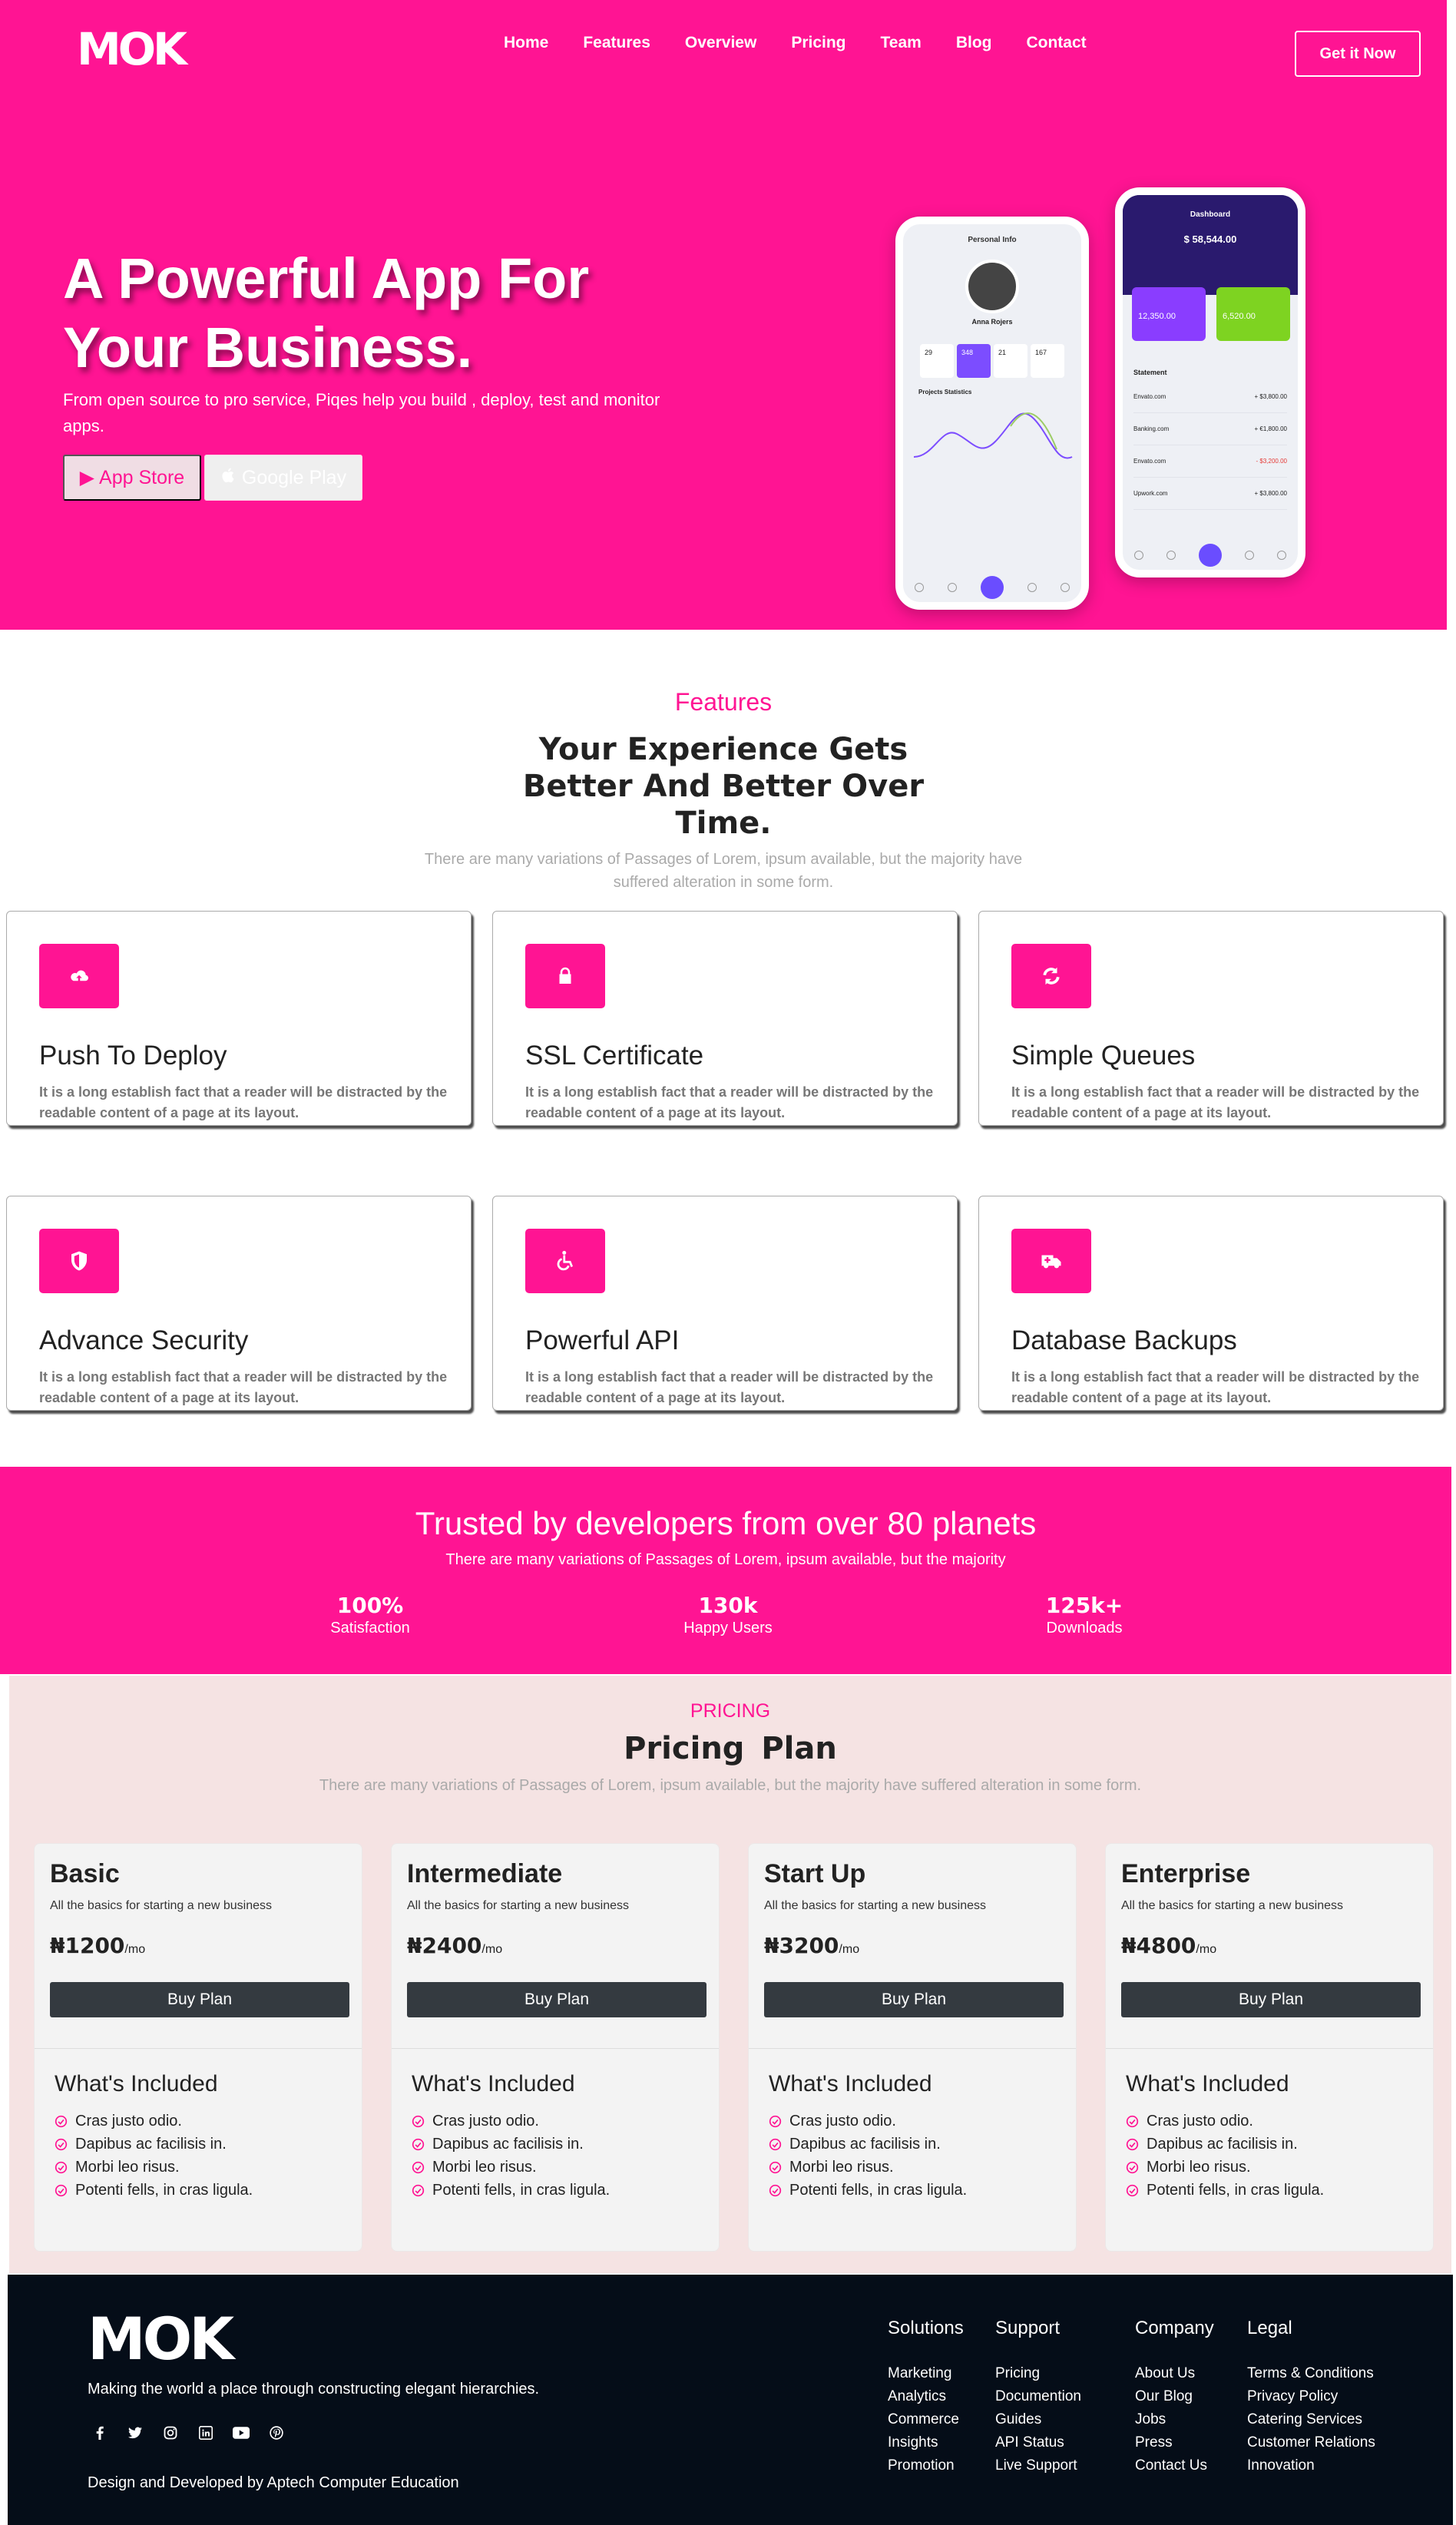 The height and width of the screenshot is (2525, 1456). What do you see at coordinates (135, 2433) in the screenshot?
I see `twitter-icon` at bounding box center [135, 2433].